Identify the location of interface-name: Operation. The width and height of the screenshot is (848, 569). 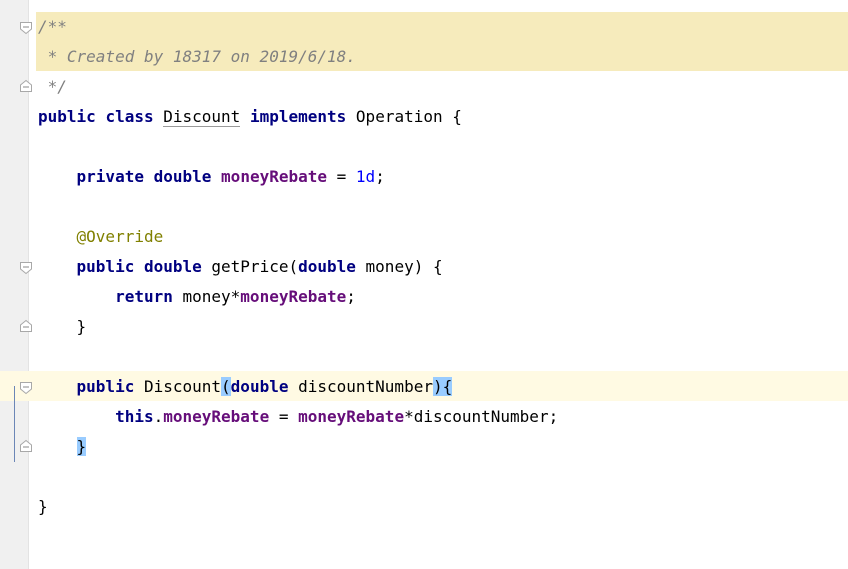
(399, 116).